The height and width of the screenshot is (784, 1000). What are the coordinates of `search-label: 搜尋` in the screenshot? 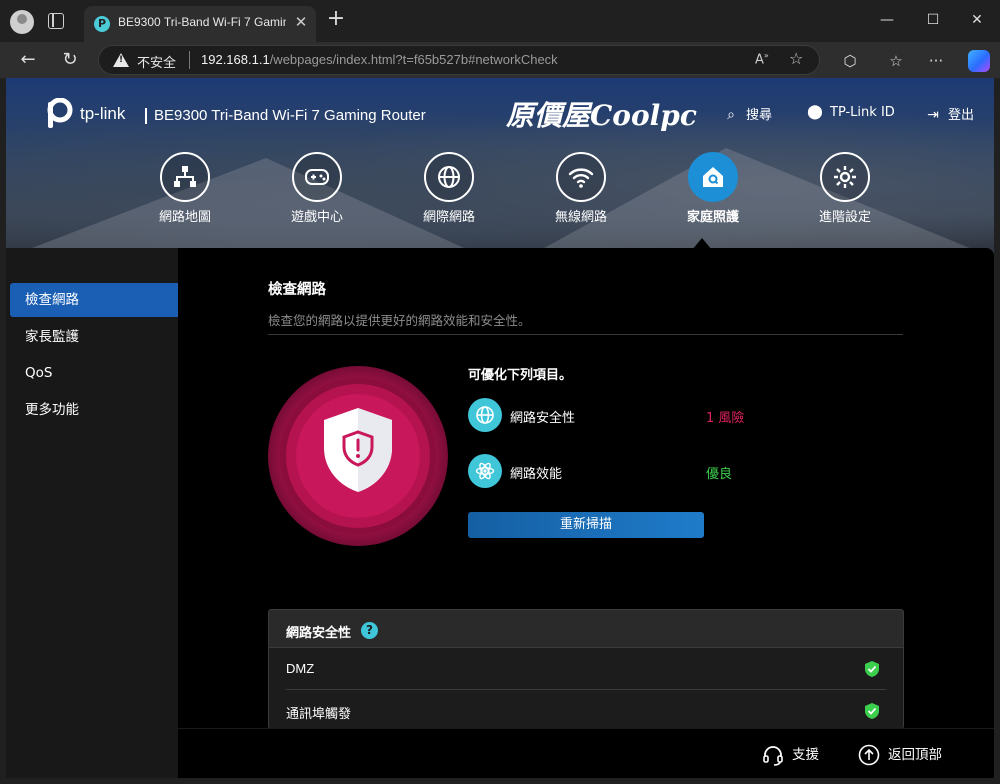 It's located at (759, 115).